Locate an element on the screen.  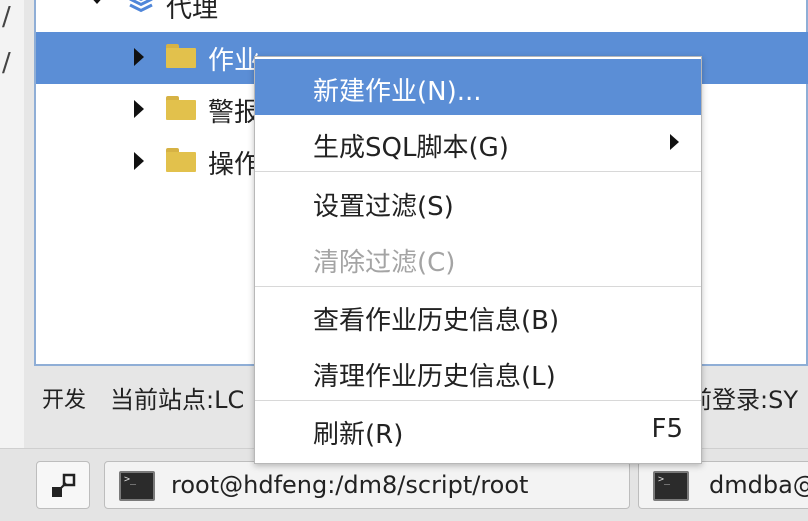
menu-item-label: 设置过滤(S) is located at coordinates (383, 207).